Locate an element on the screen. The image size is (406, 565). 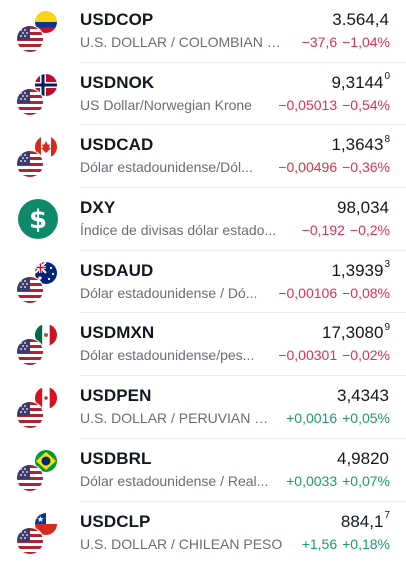
change-abs: −0,05013 is located at coordinates (308, 104).